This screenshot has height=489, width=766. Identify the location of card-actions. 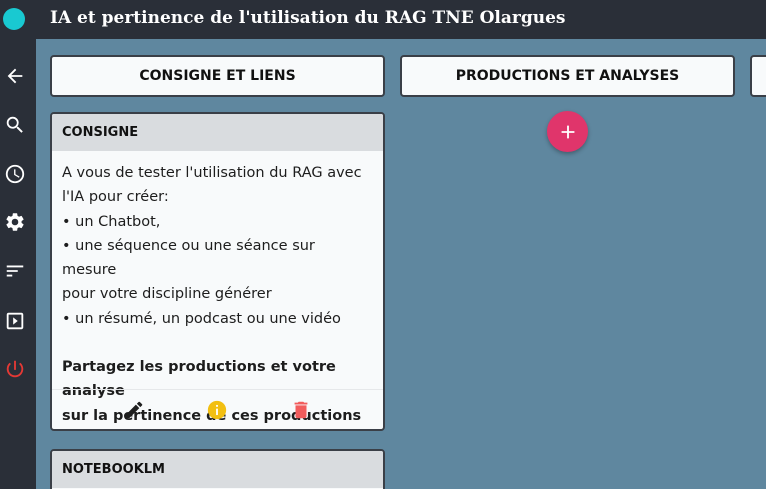
(217, 409).